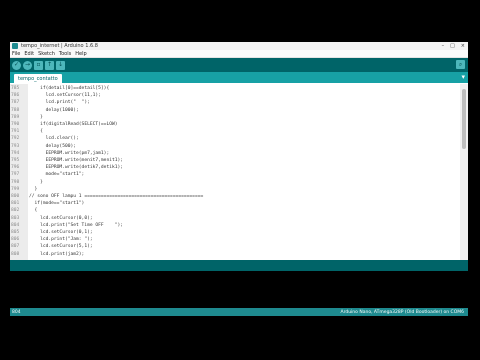 This screenshot has height=360, width=480. Describe the element at coordinates (443, 46) in the screenshot. I see `minimize-icon: –` at that location.